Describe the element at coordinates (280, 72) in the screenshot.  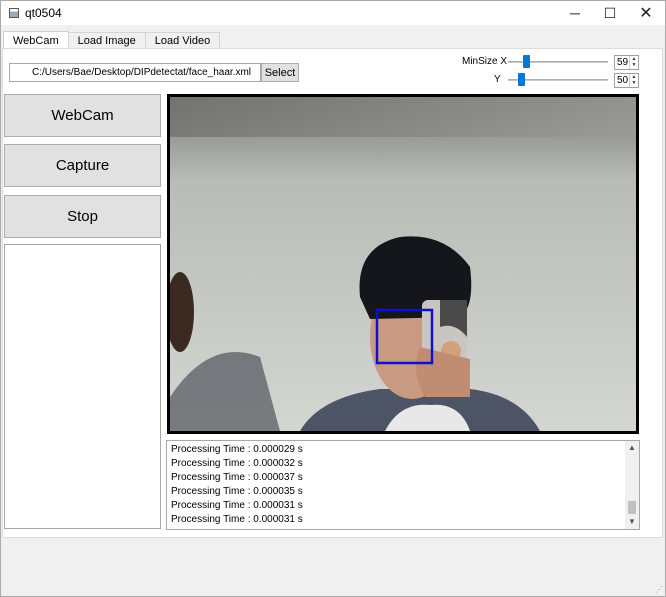
I see `select-button: Select` at that location.